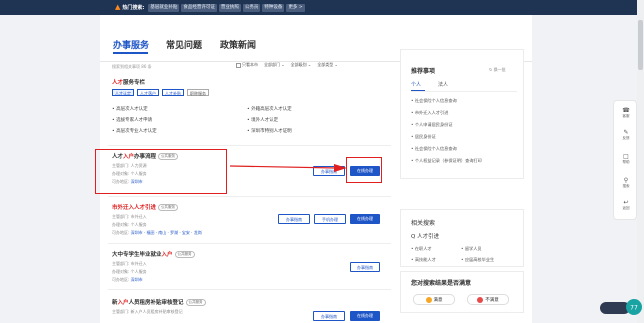  I want to click on feedback-title: 您对搜索结果是否满意, so click(441, 283).